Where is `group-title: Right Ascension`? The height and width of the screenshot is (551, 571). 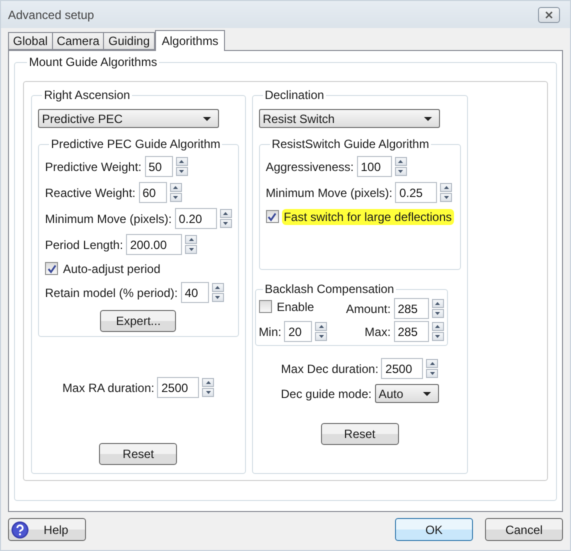
group-title: Right Ascension is located at coordinates (87, 95).